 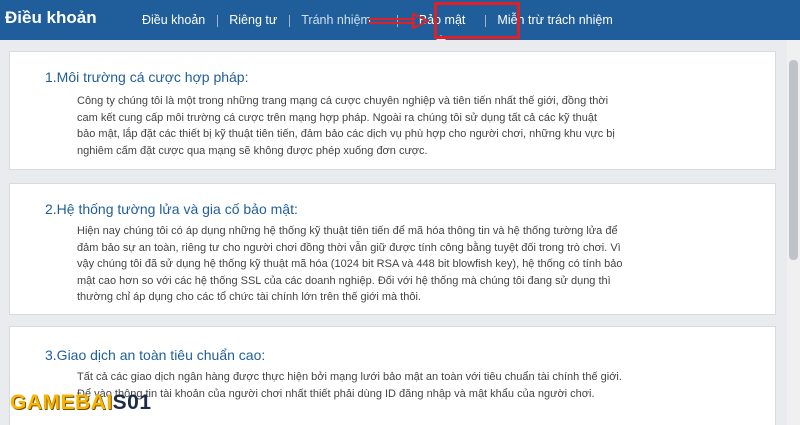 I want to click on section-title: 3.Giao dịch an toàn tiêu chuẩn cao:, so click(x=155, y=355).